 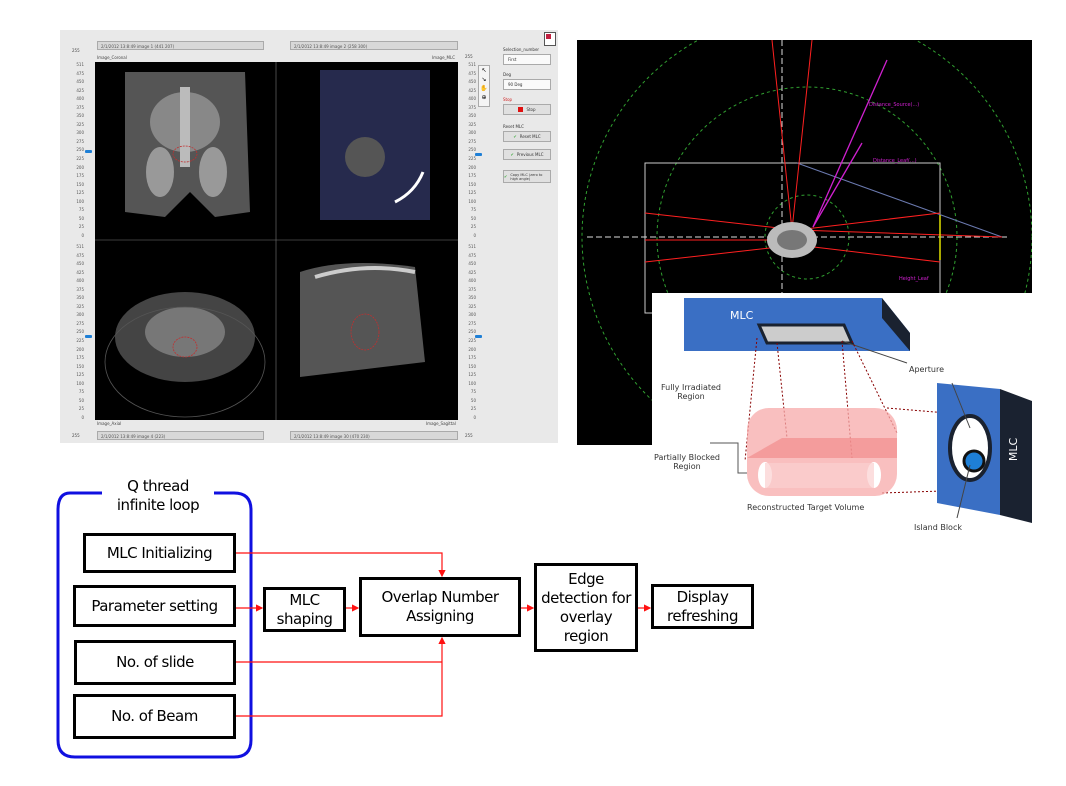 What do you see at coordinates (374, 45) in the screenshot?
I see `mlc-image-select: 2/1/2012 13:8:49 image 2 (258 300)` at bounding box center [374, 45].